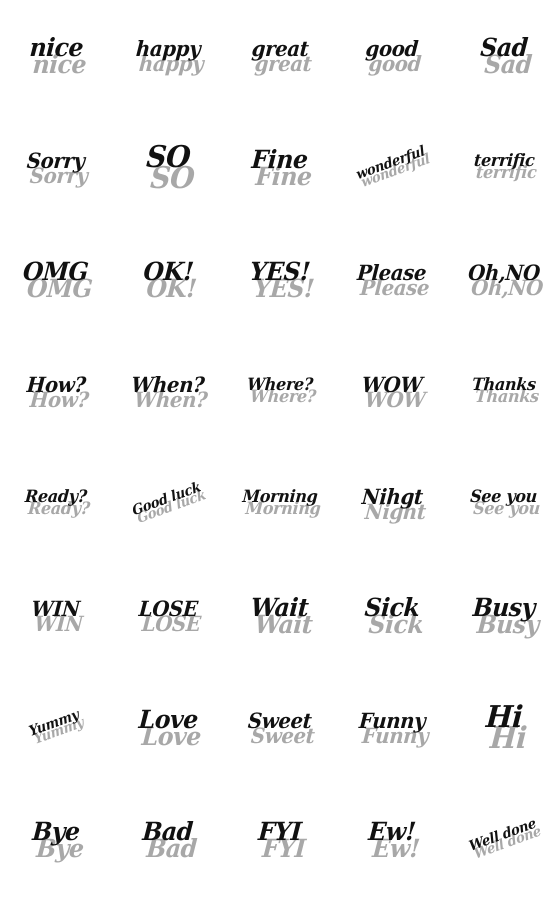 The image size is (560, 912). Describe the element at coordinates (504, 385) in the screenshot. I see `sticker-word-primary: Thanks` at that location.